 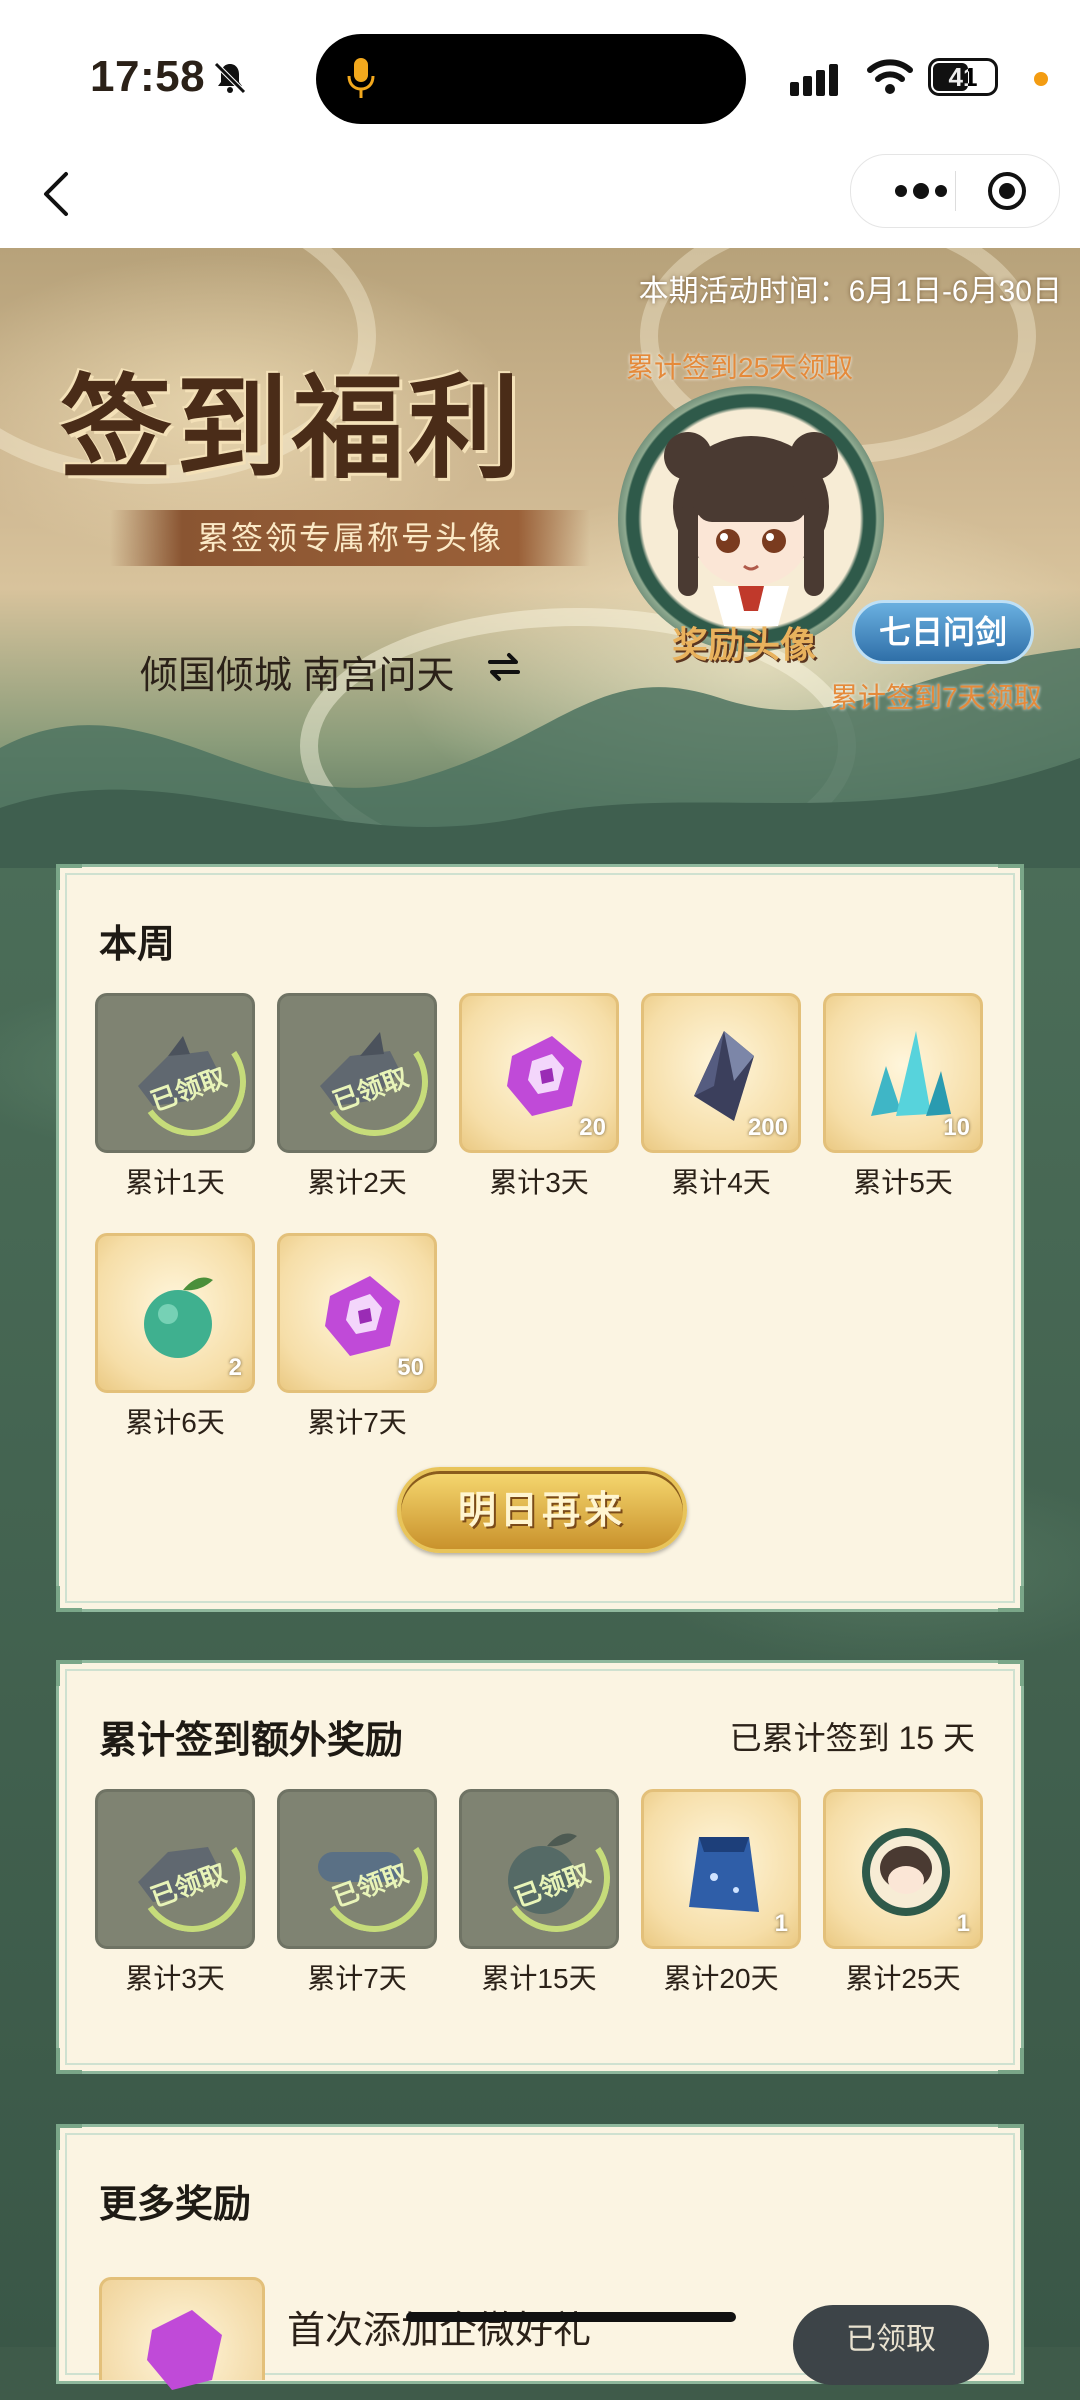 I want to click on day-label: 累计6天, so click(x=175, y=1422).